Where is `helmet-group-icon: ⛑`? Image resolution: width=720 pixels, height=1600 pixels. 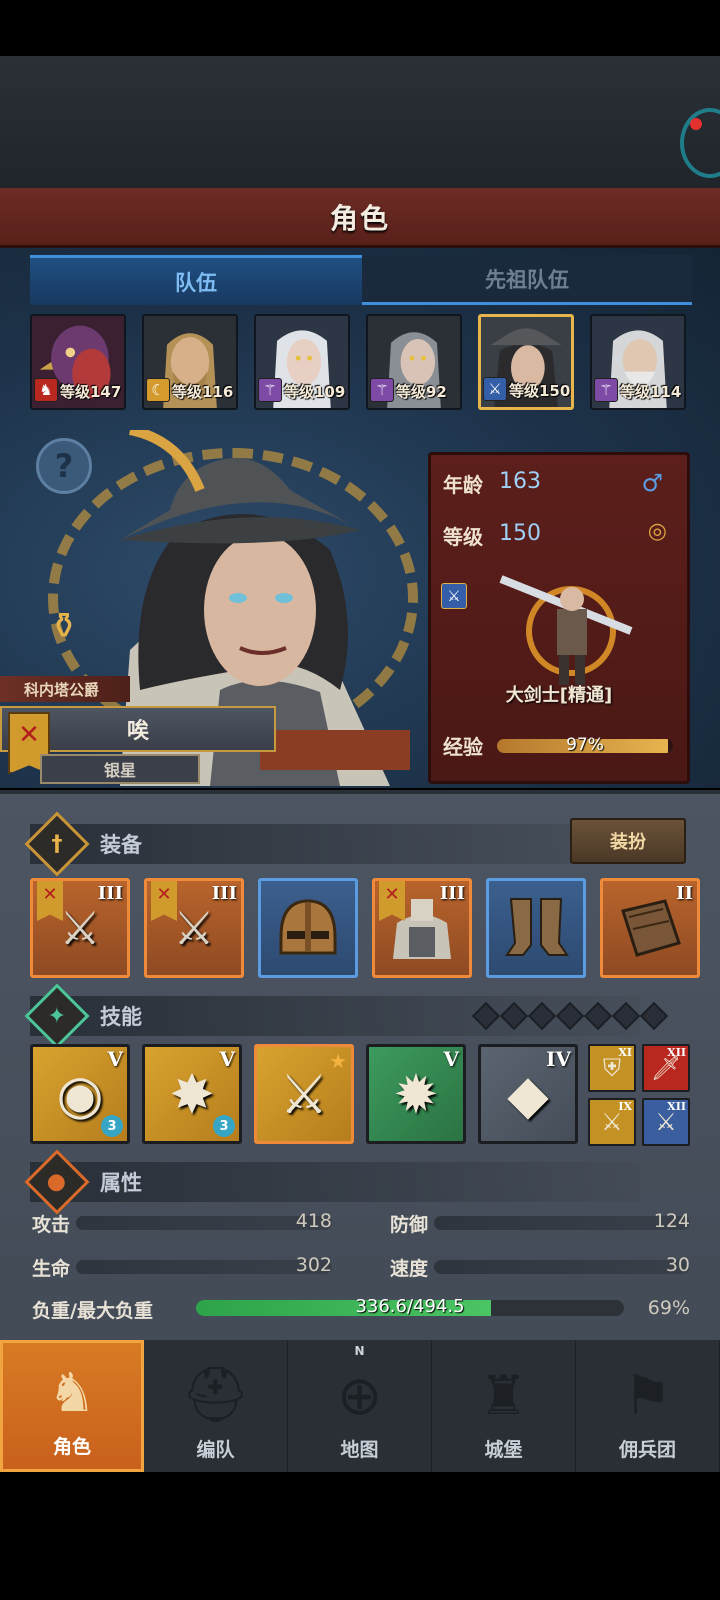
helmet-group-icon: ⛑ is located at coordinates (215, 1394).